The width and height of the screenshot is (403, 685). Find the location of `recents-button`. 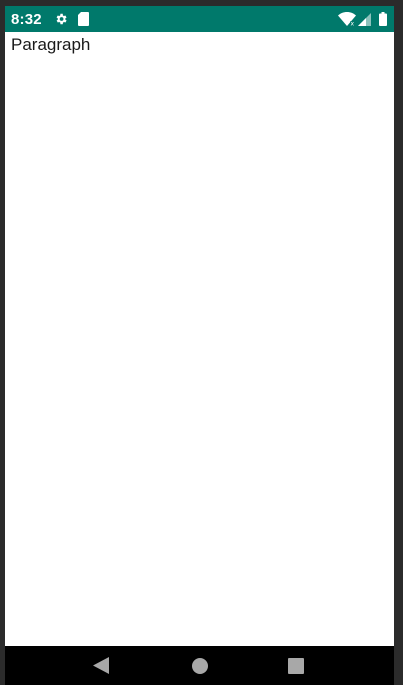

recents-button is located at coordinates (296, 665).